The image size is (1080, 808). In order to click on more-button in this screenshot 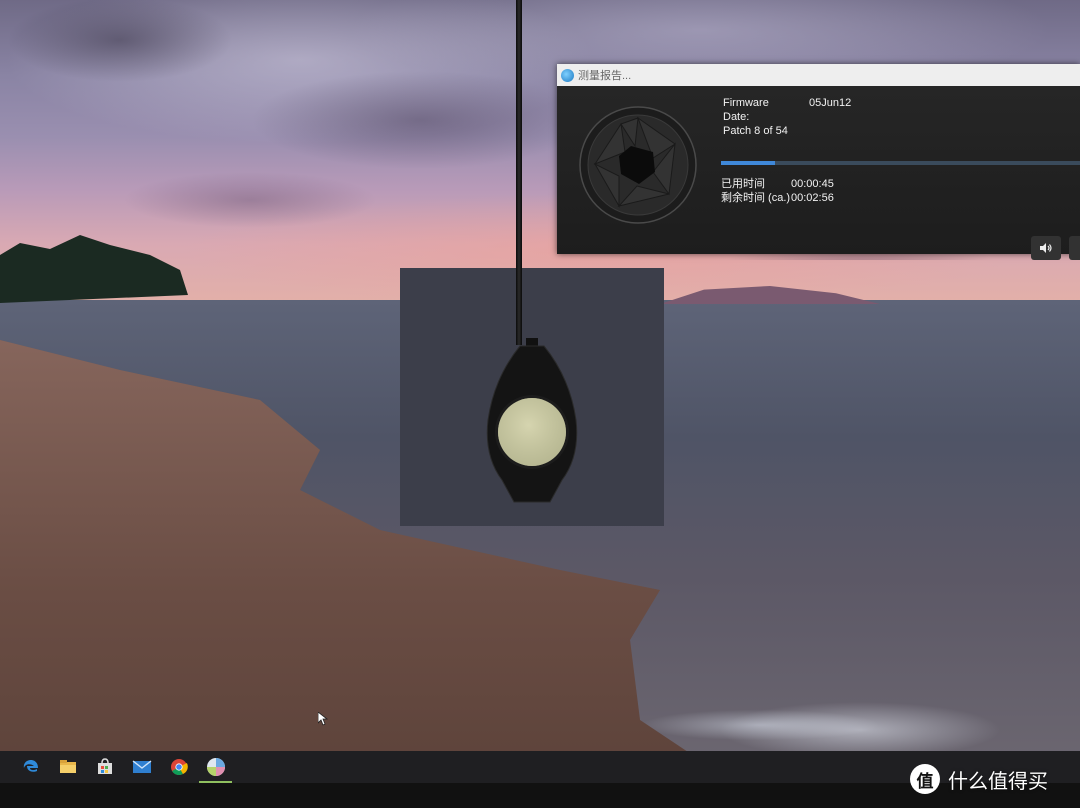, I will do `click(1074, 248)`.